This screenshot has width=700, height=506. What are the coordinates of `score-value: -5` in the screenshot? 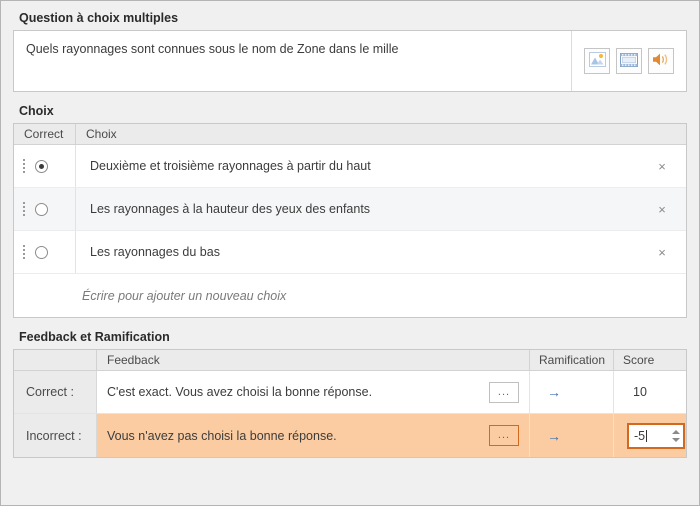 It's located at (640, 435).